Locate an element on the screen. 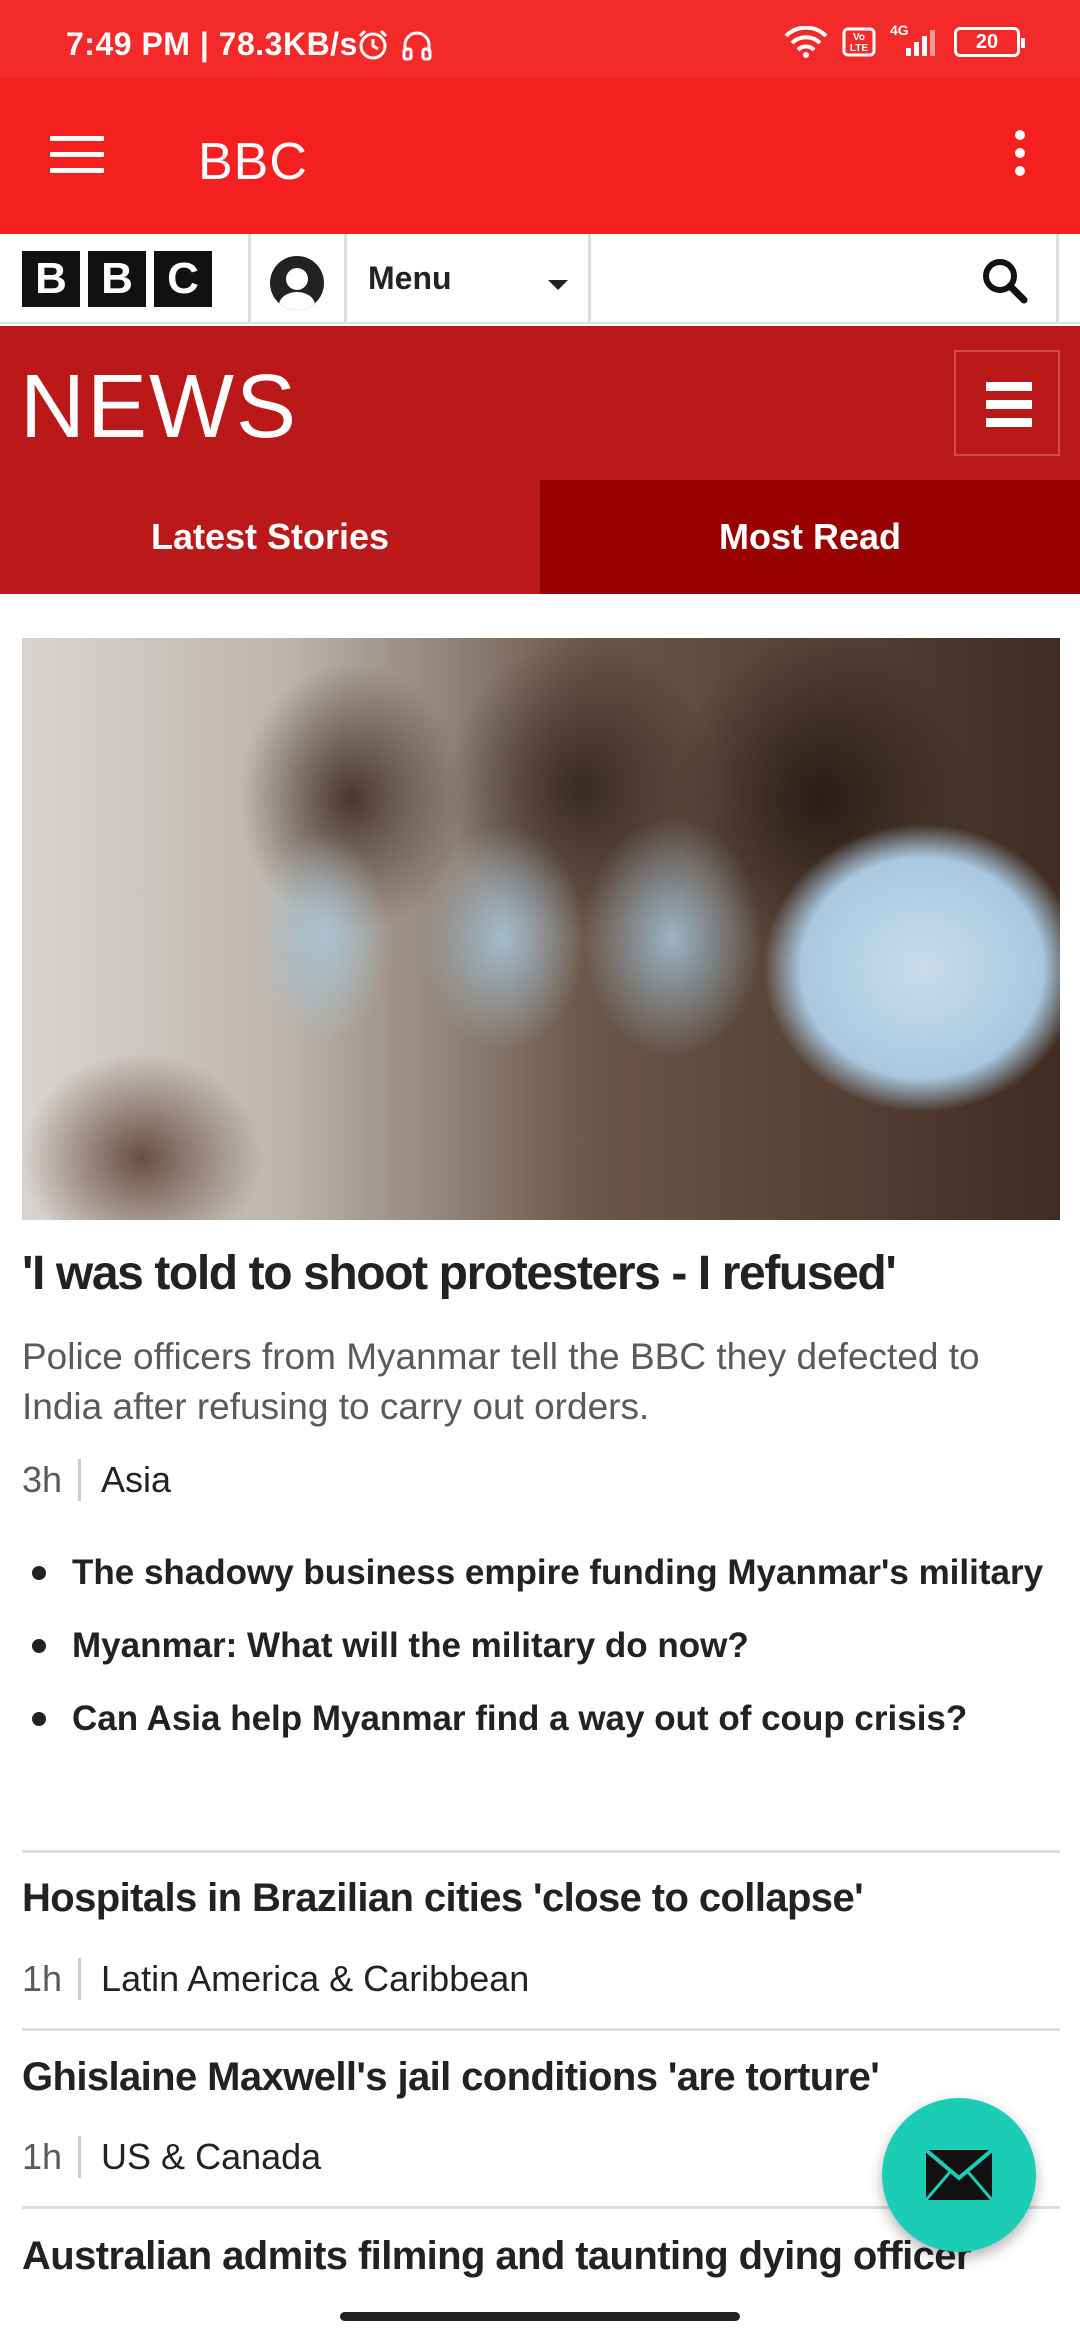 Image resolution: width=1080 pixels, height=2340 pixels. signal-indicator: 4G is located at coordinates (915, 40).